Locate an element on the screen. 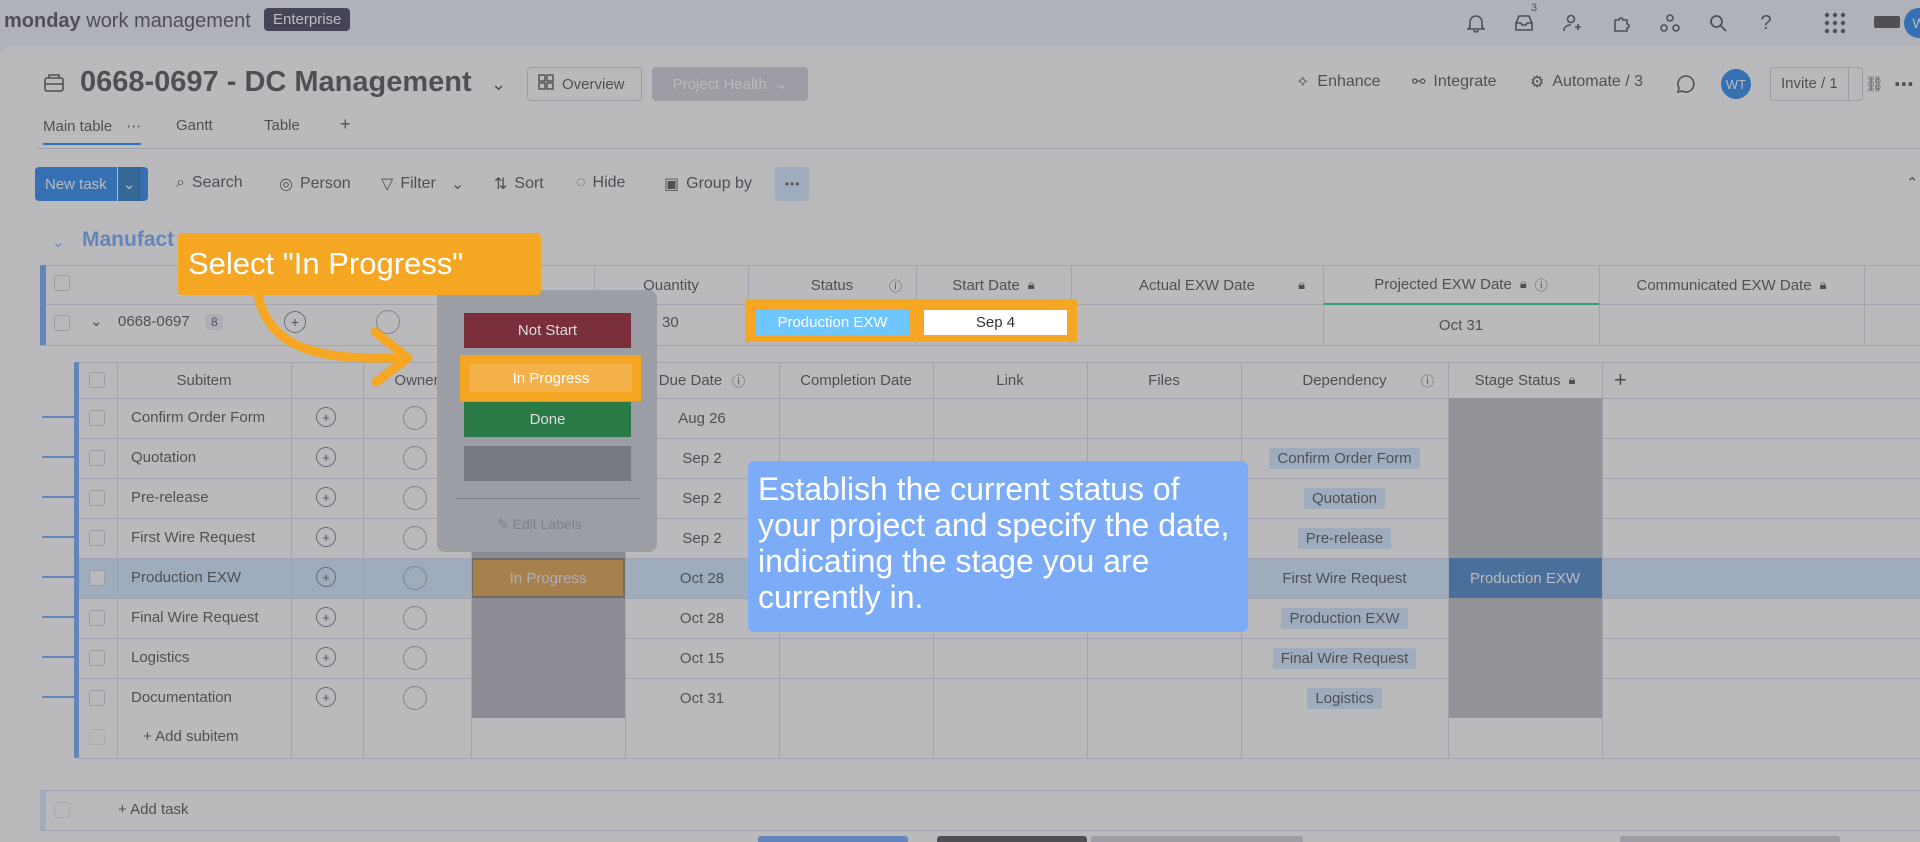 The height and width of the screenshot is (842, 1920). dependency-tag: First Wire Request is located at coordinates (1344, 578).